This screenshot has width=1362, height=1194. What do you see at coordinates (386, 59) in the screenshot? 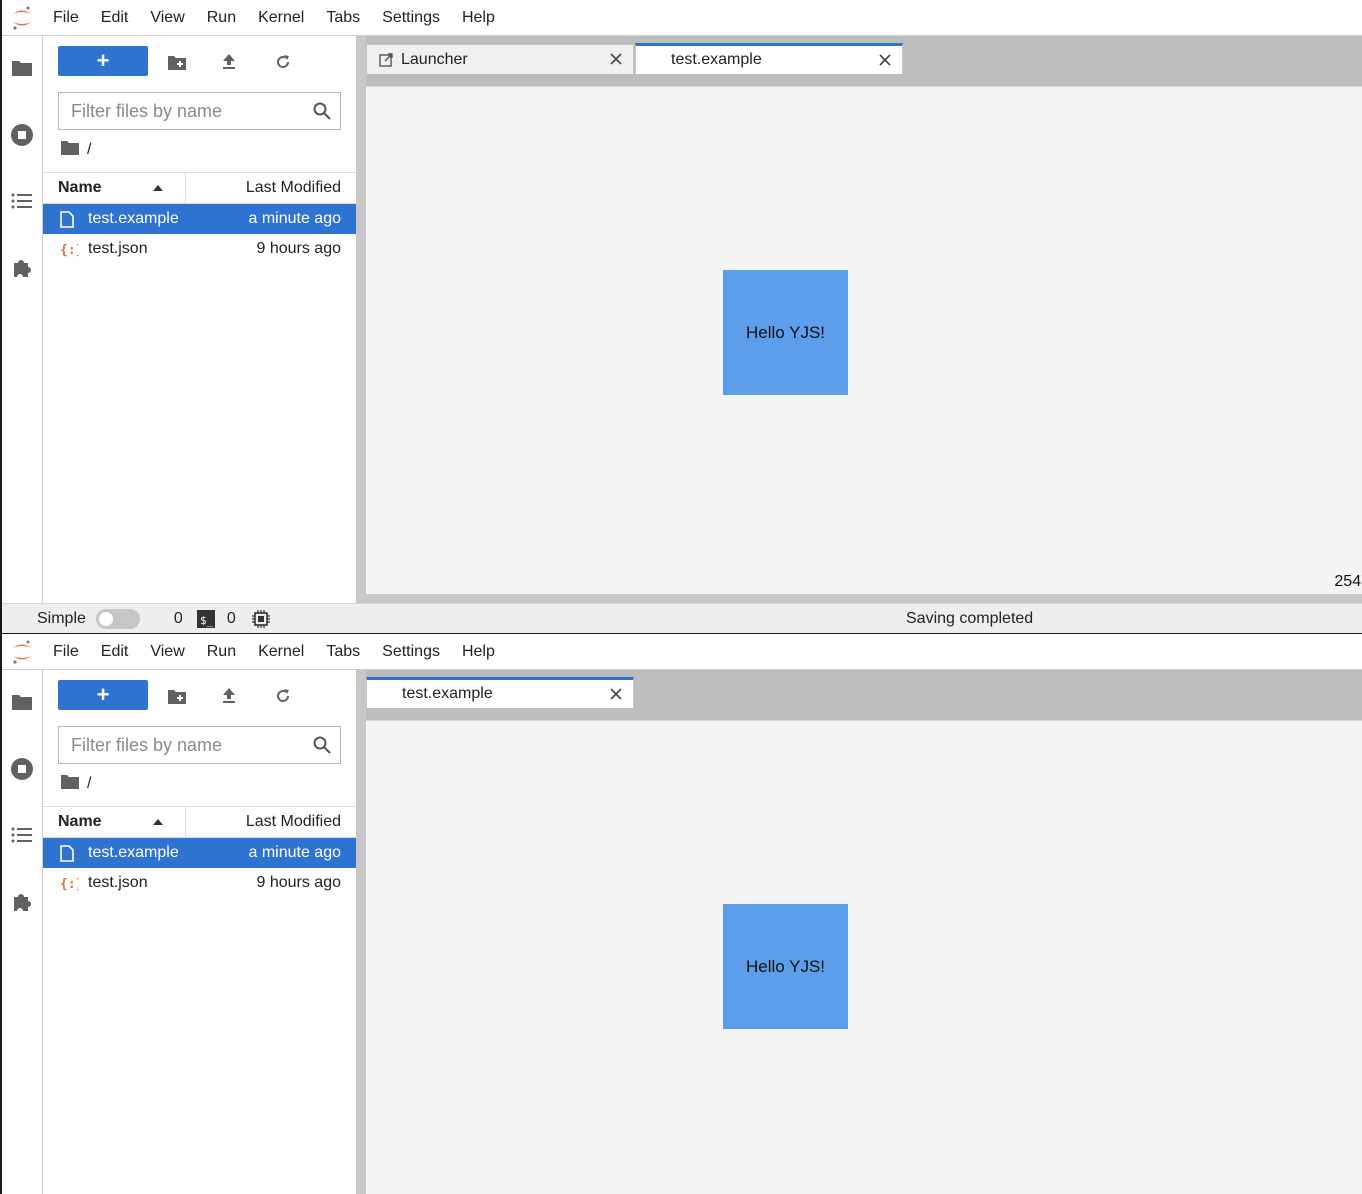
I see `launcher-icon` at bounding box center [386, 59].